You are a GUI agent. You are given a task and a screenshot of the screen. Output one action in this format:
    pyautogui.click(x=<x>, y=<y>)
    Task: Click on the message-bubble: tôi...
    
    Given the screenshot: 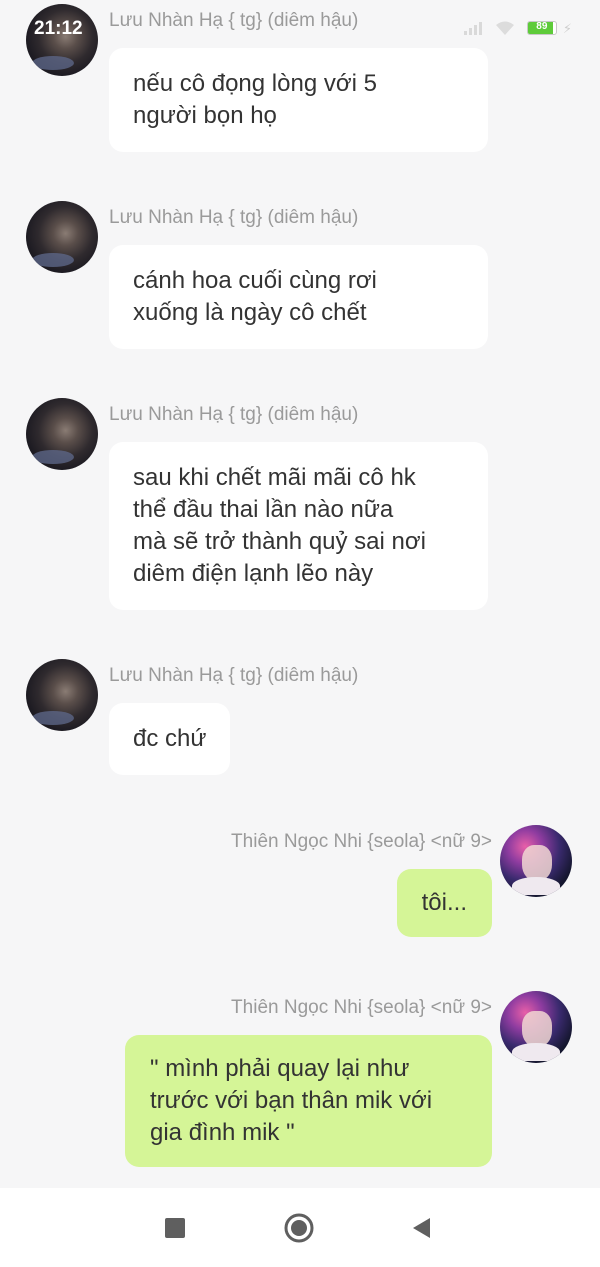 What is the action you would take?
    pyautogui.click(x=444, y=903)
    